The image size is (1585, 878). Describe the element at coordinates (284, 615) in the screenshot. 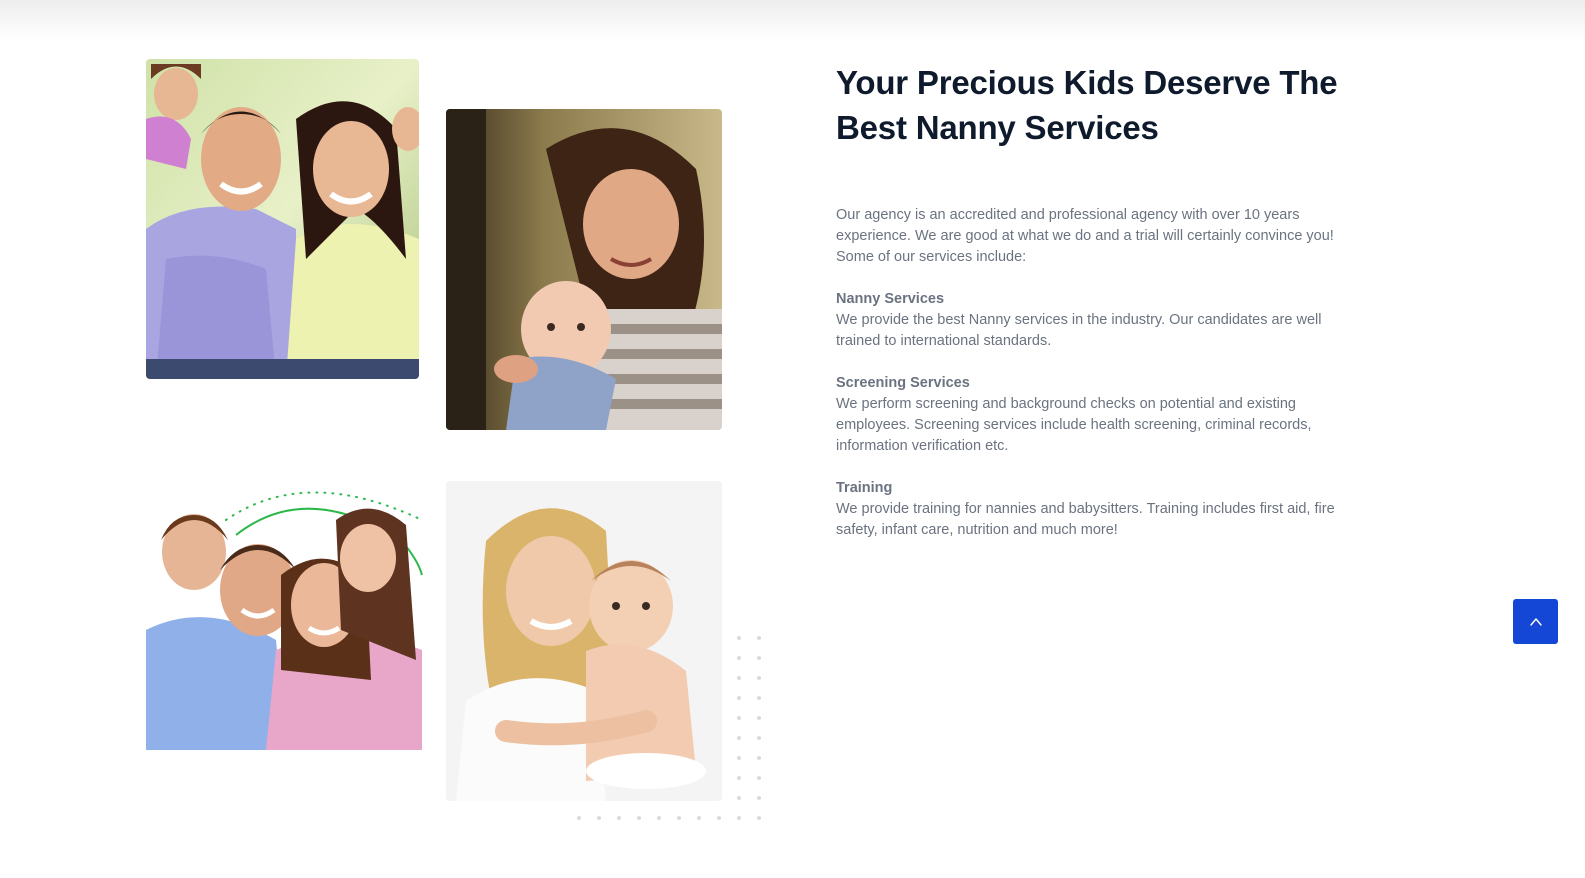

I see `family-photo-four` at that location.